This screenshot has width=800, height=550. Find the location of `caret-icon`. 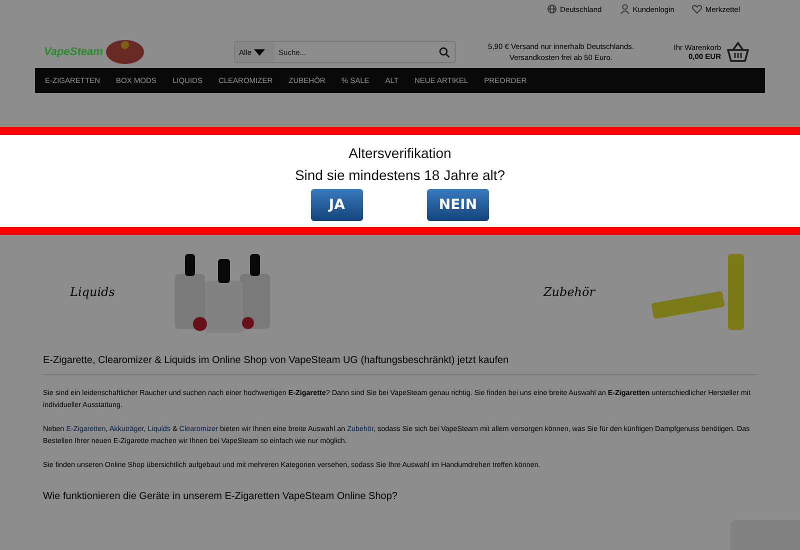

caret-icon is located at coordinates (259, 52).